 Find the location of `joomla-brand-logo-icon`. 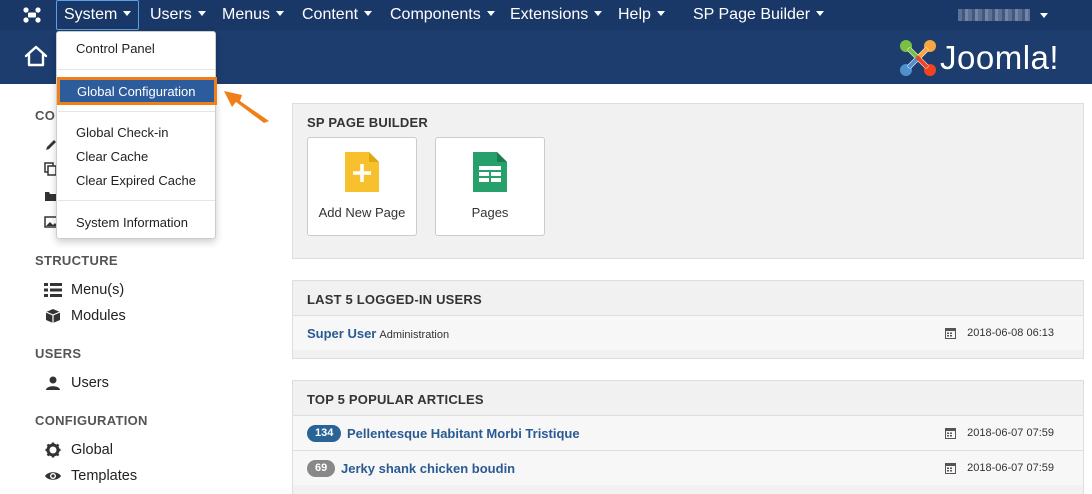

joomla-brand-logo-icon is located at coordinates (918, 58).